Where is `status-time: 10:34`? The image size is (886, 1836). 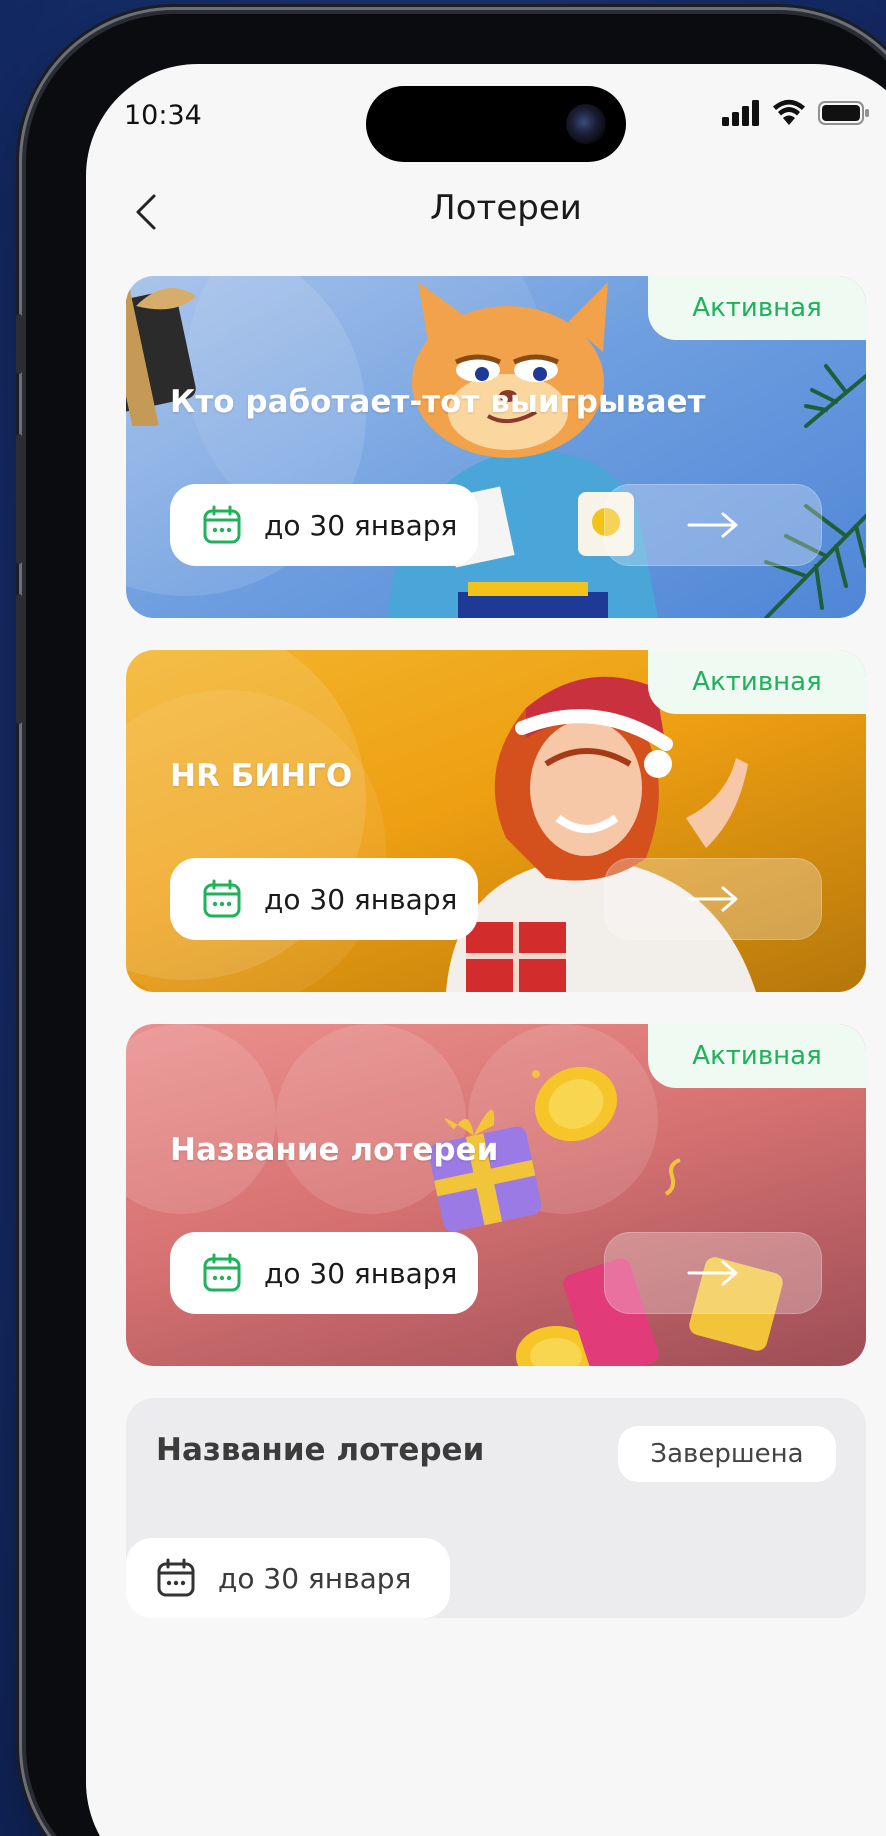 status-time: 10:34 is located at coordinates (163, 115).